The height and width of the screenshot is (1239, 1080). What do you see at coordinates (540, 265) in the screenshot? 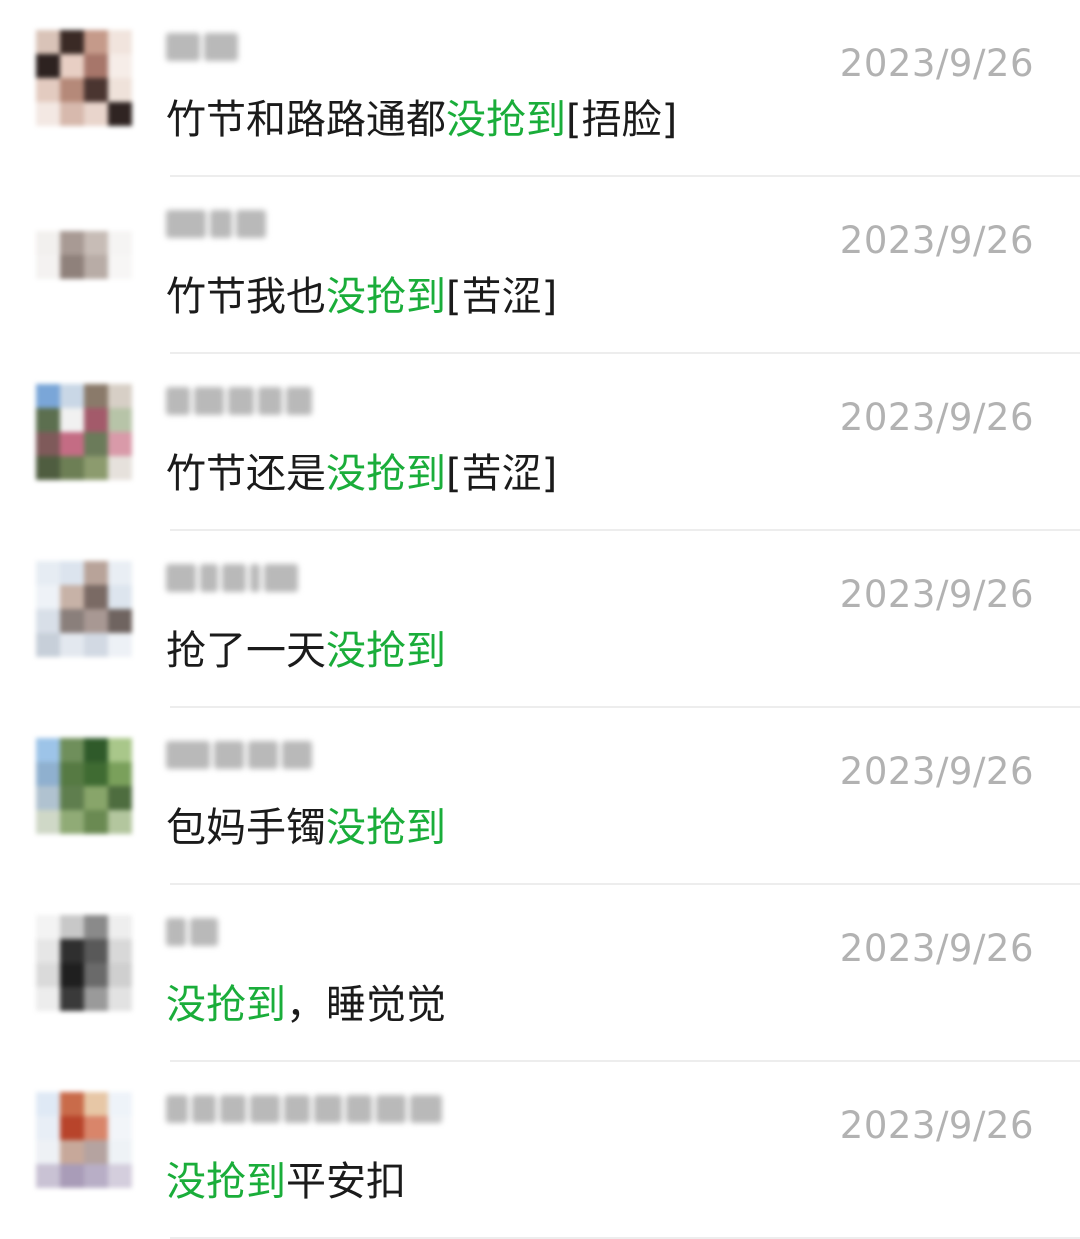
I see `comment-row: 2023/9/26 竹节我也没抢到[苦涩]` at bounding box center [540, 265].